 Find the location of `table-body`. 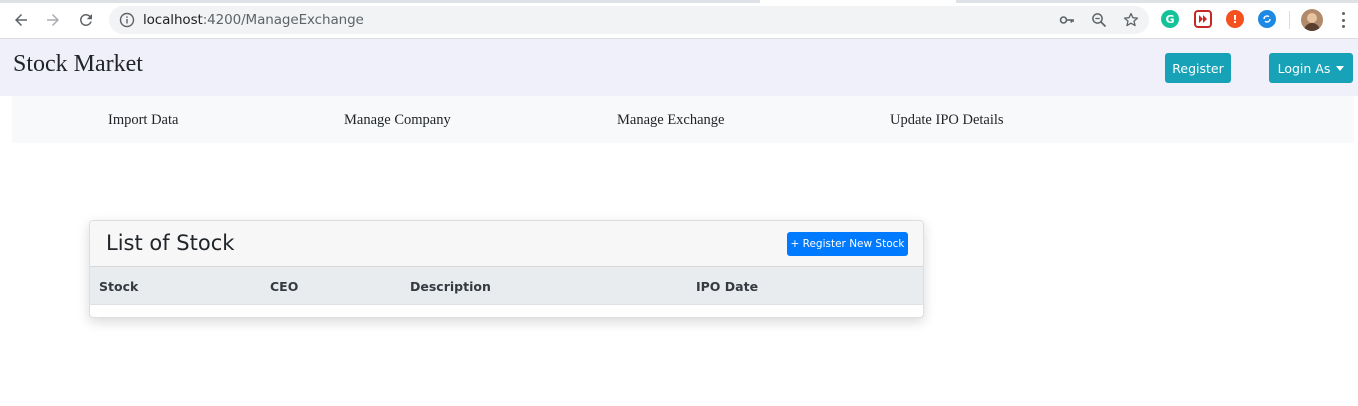

table-body is located at coordinates (506, 311).